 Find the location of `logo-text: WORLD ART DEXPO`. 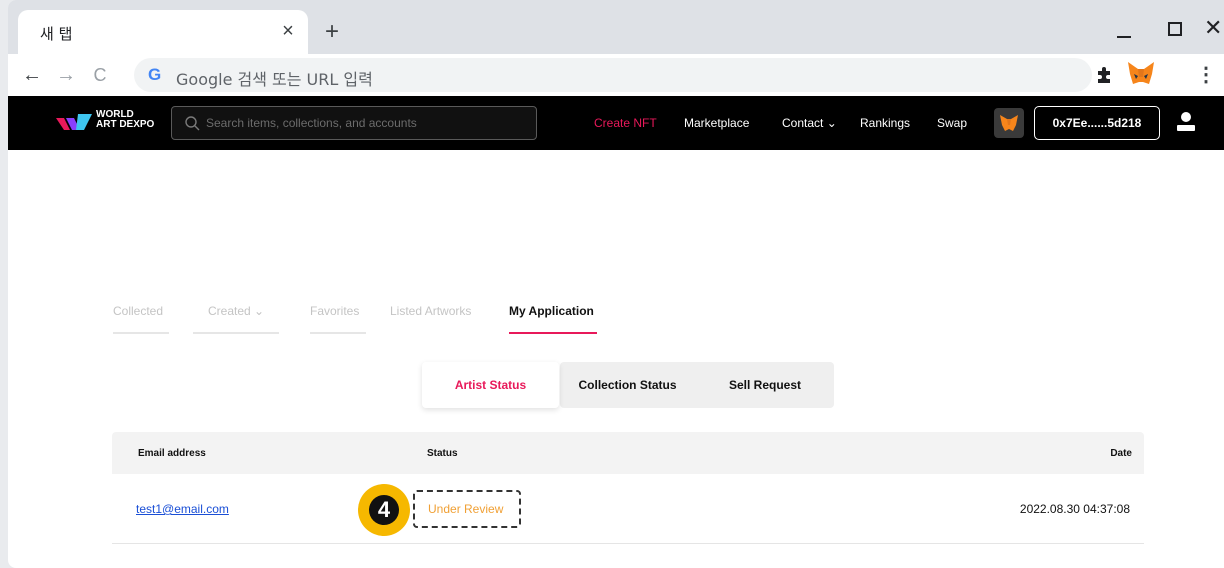

logo-text: WORLD ART DEXPO is located at coordinates (125, 120).